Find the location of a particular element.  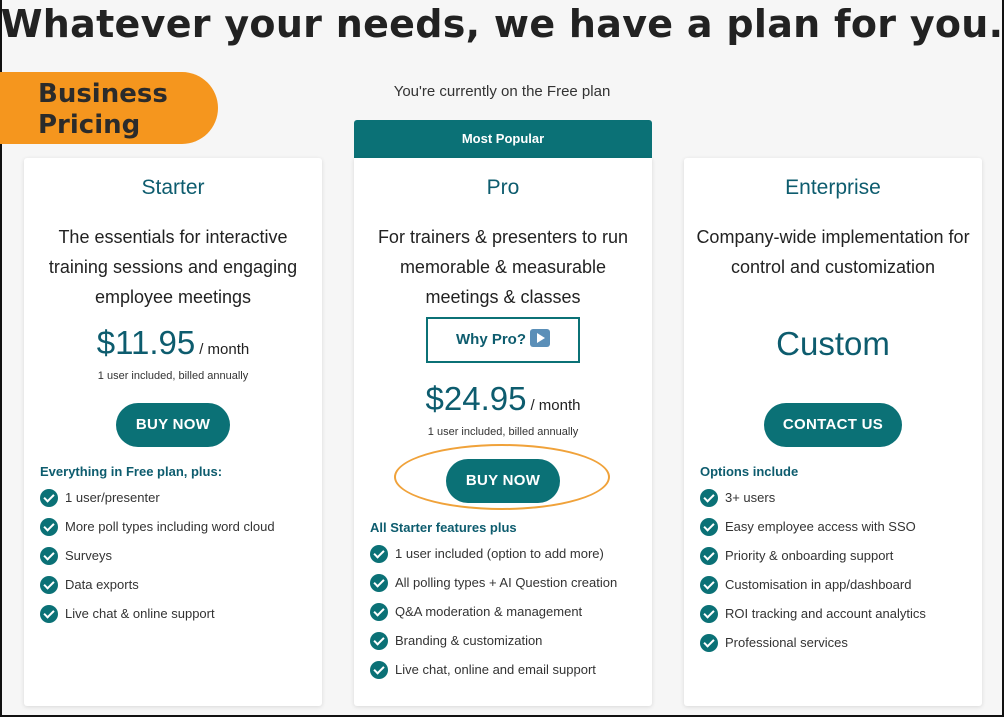

list-item: Surveys is located at coordinates (157, 555).